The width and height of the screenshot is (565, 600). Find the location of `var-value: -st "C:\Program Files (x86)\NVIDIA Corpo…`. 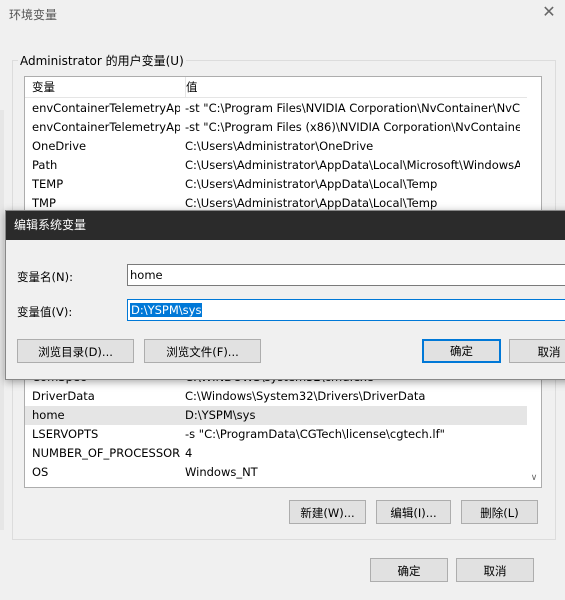

var-value: -st "C:\Program Files (x86)\NVIDIA Corpo… is located at coordinates (352, 127).